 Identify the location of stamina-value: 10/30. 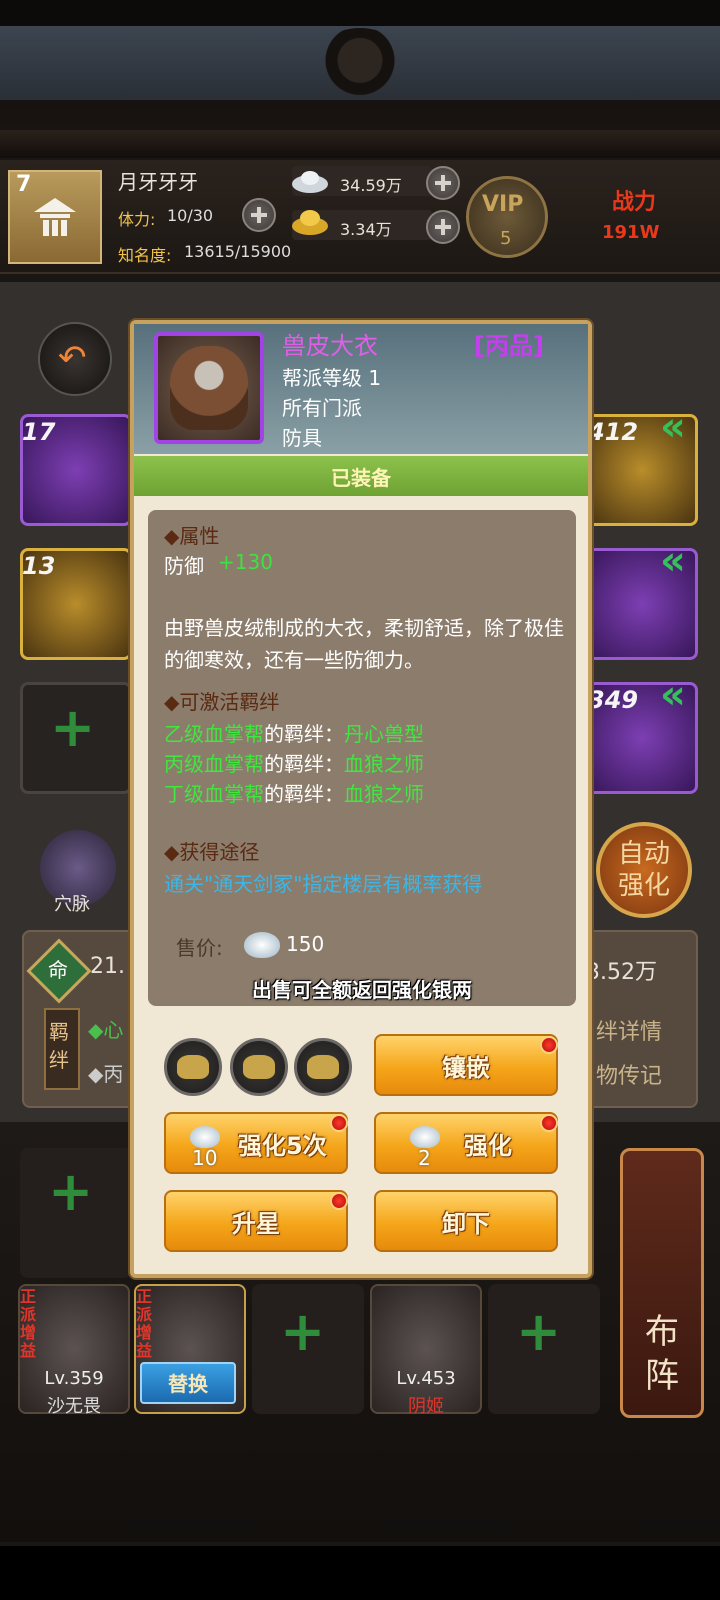
(190, 215).